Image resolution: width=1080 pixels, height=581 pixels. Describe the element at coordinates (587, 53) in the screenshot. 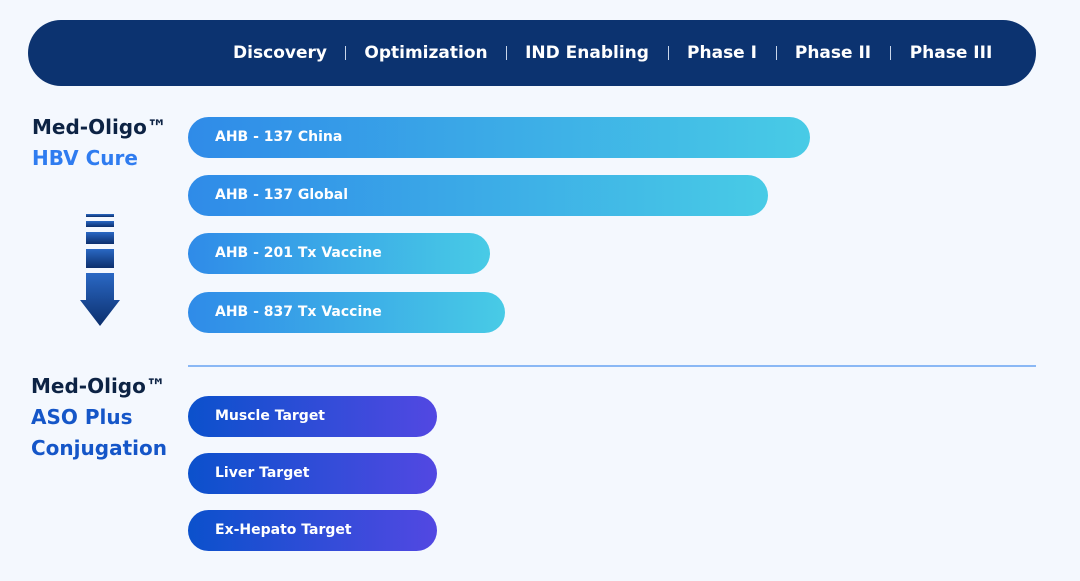

I see `phase-ind-enabling: IND Enabling` at that location.